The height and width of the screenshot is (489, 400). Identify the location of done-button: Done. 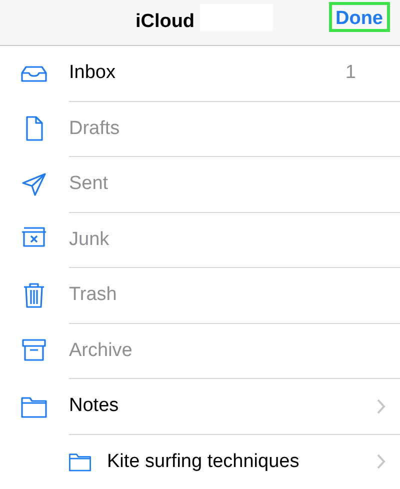
(359, 17).